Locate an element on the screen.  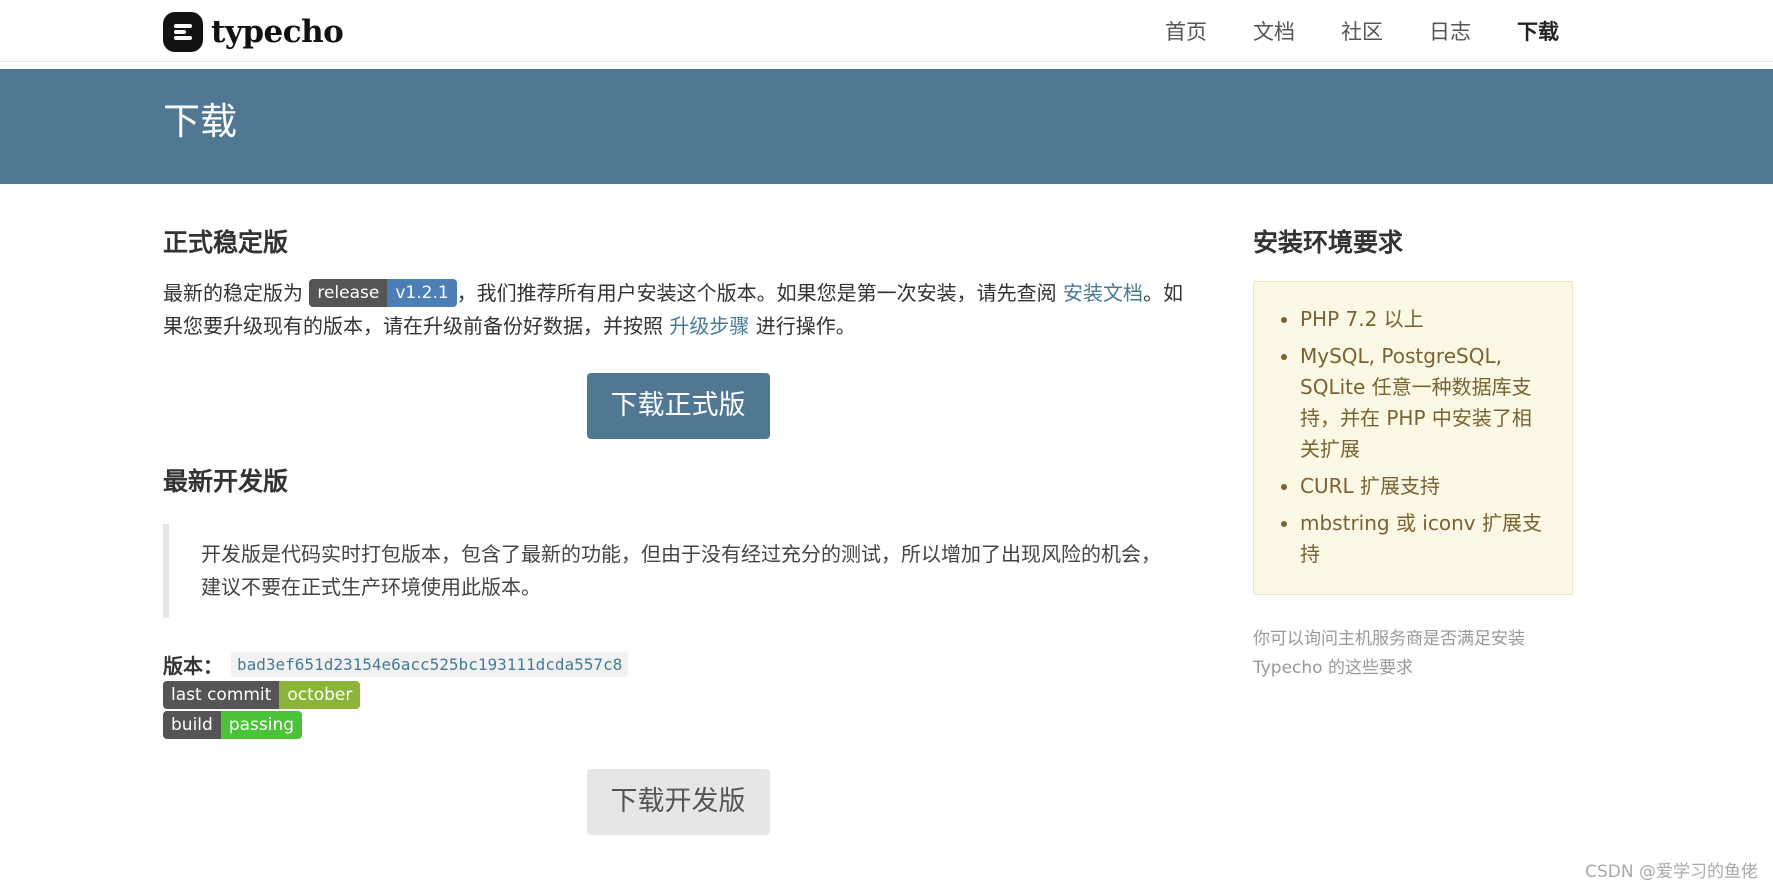
build-status-badge: build passing is located at coordinates (233, 725).